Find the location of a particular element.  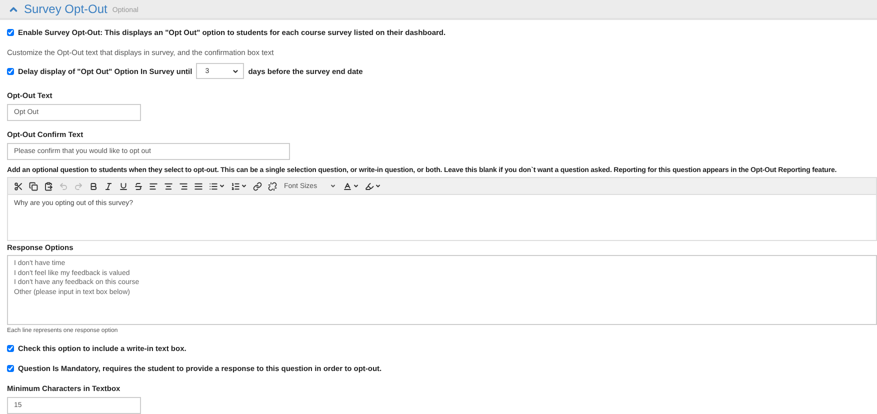

paste-icon is located at coordinates (48, 186).